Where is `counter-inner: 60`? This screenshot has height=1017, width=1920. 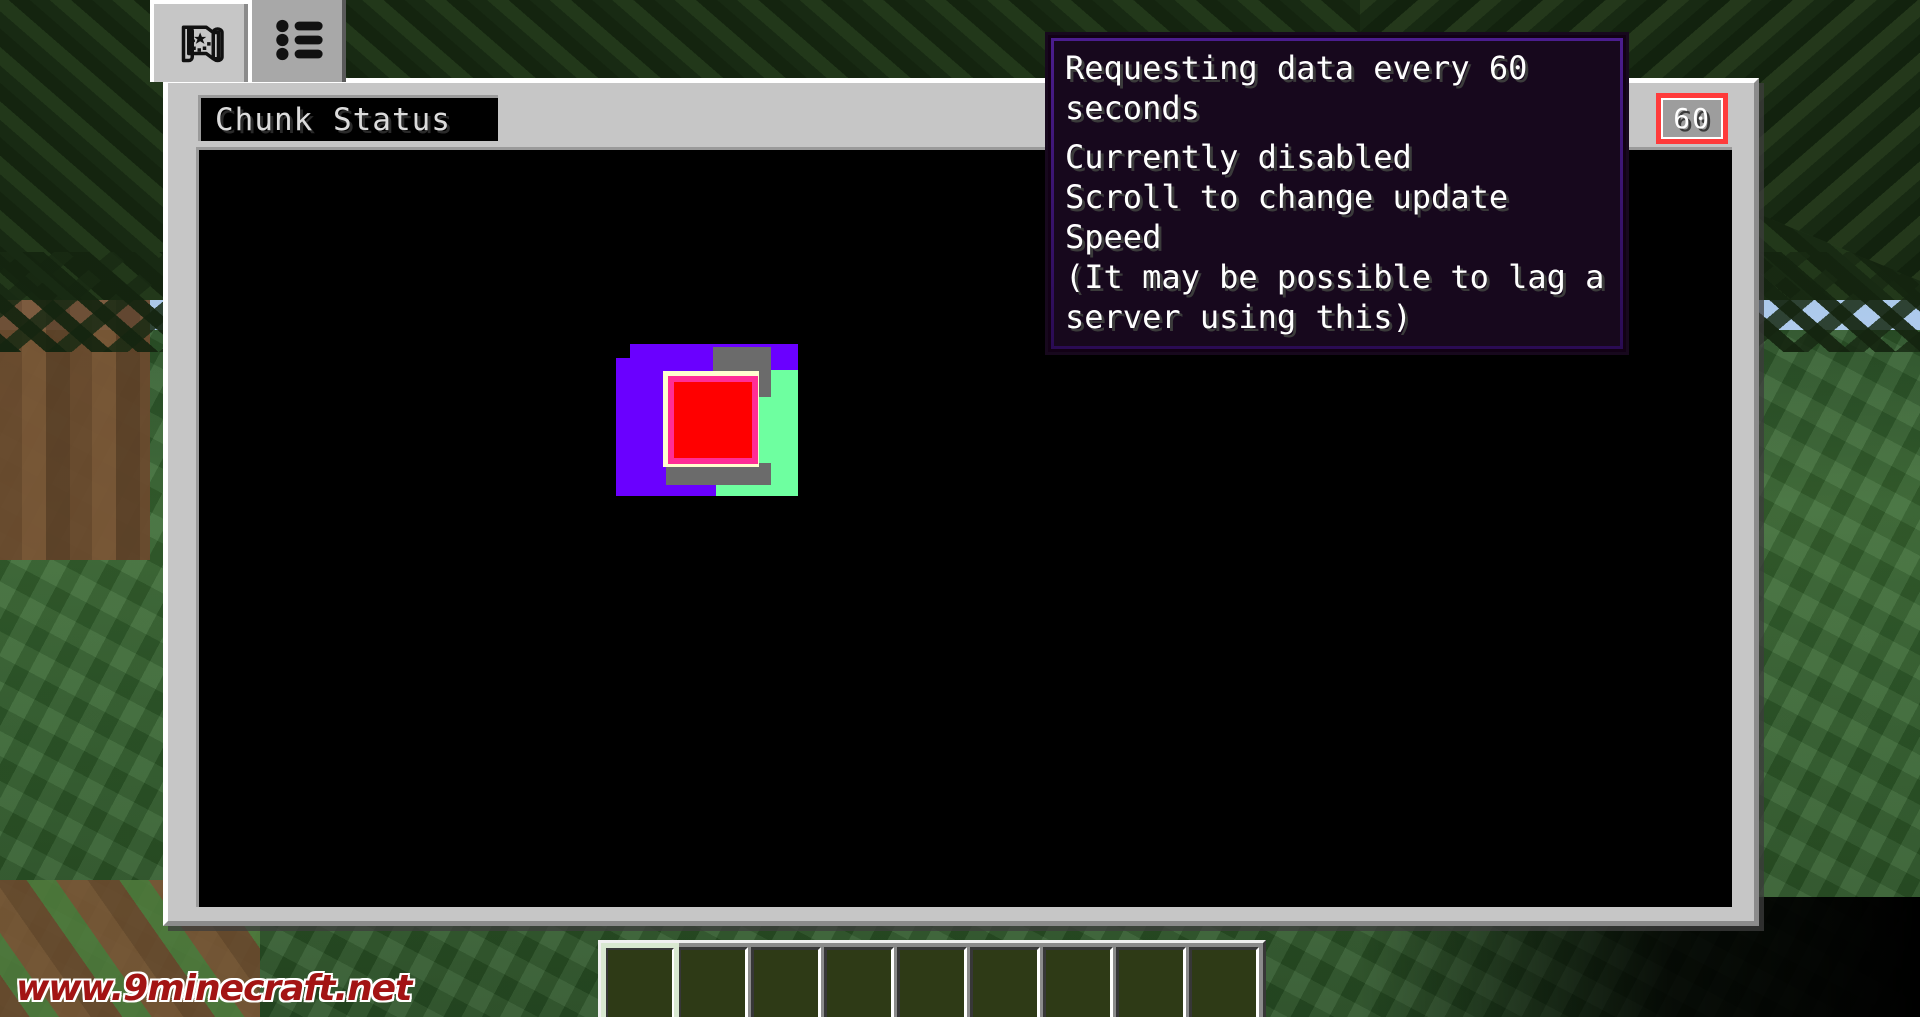 counter-inner: 60 is located at coordinates (1692, 118).